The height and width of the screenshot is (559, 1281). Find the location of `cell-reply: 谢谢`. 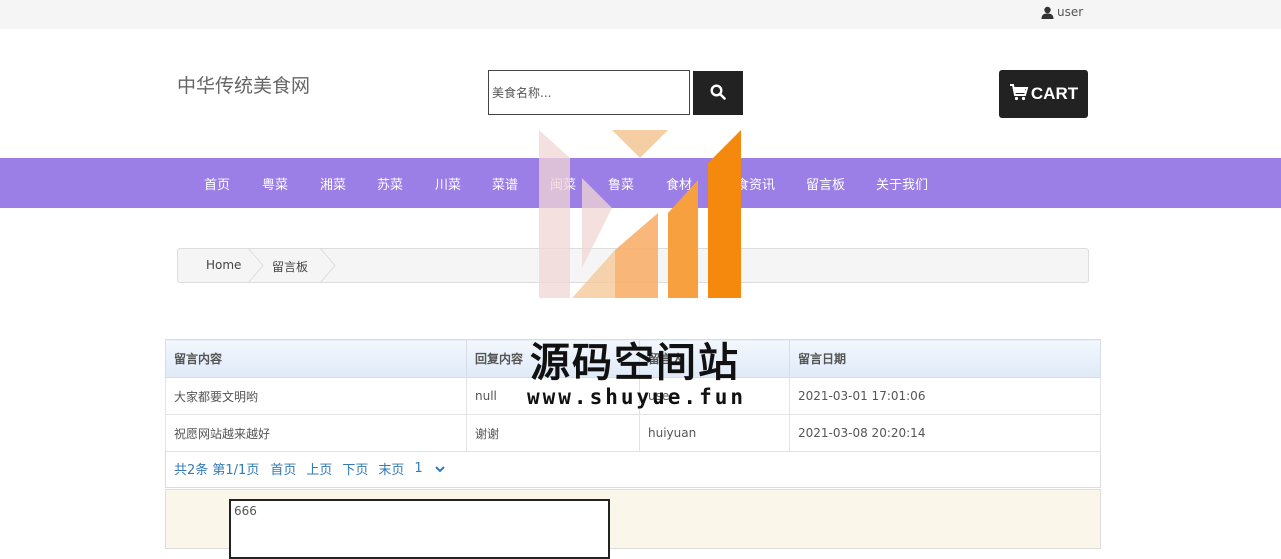

cell-reply: 谢谢 is located at coordinates (553, 433).